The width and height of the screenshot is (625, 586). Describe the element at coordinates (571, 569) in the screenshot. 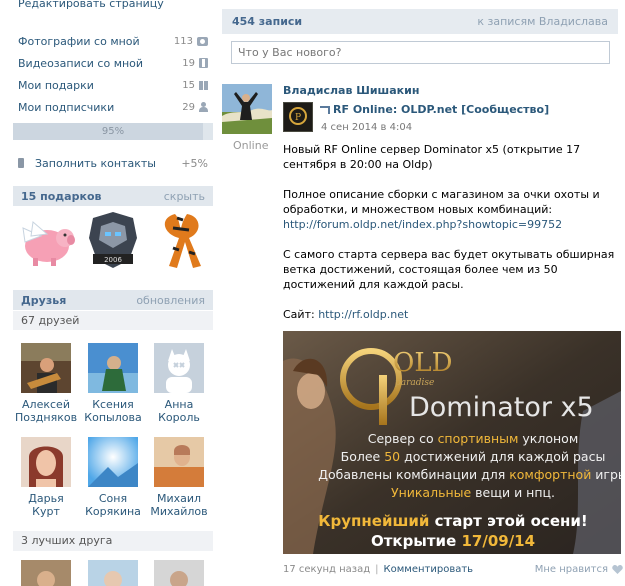

I see `like-label: Мне нравится` at that location.